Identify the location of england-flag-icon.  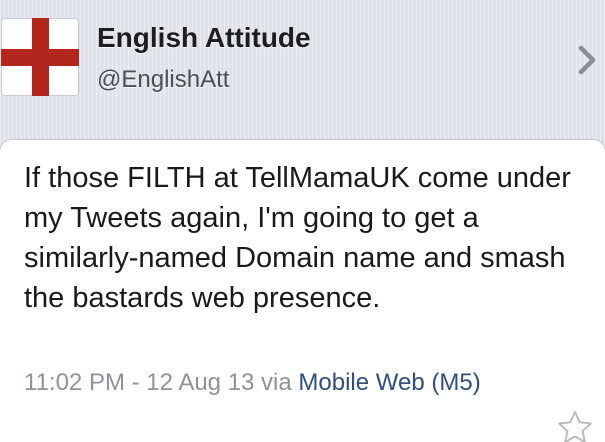
(40, 57).